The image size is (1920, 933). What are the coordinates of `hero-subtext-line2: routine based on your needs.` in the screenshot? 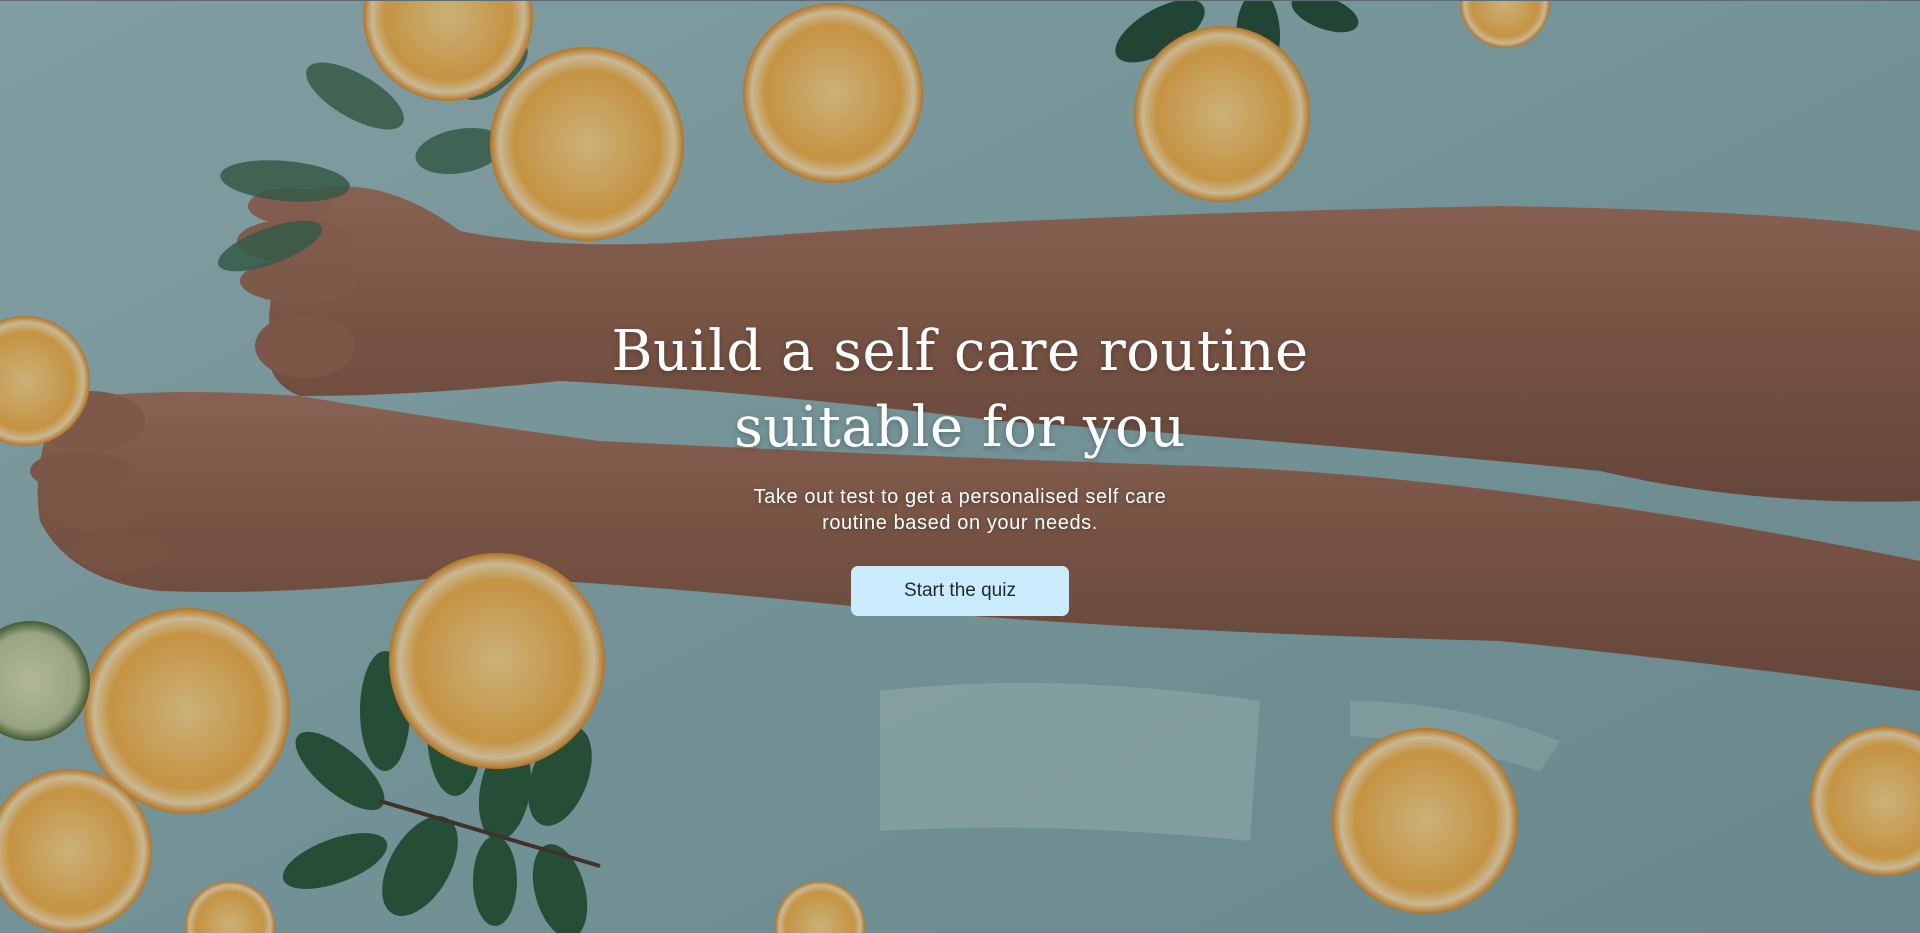 It's located at (960, 523).